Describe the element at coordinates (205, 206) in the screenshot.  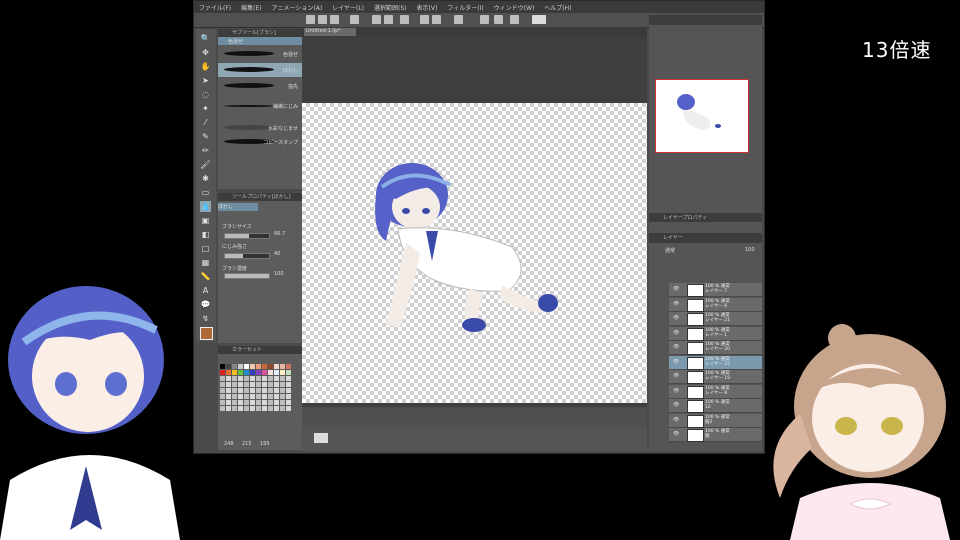
I see `blend-tool-icon: 💧` at that location.